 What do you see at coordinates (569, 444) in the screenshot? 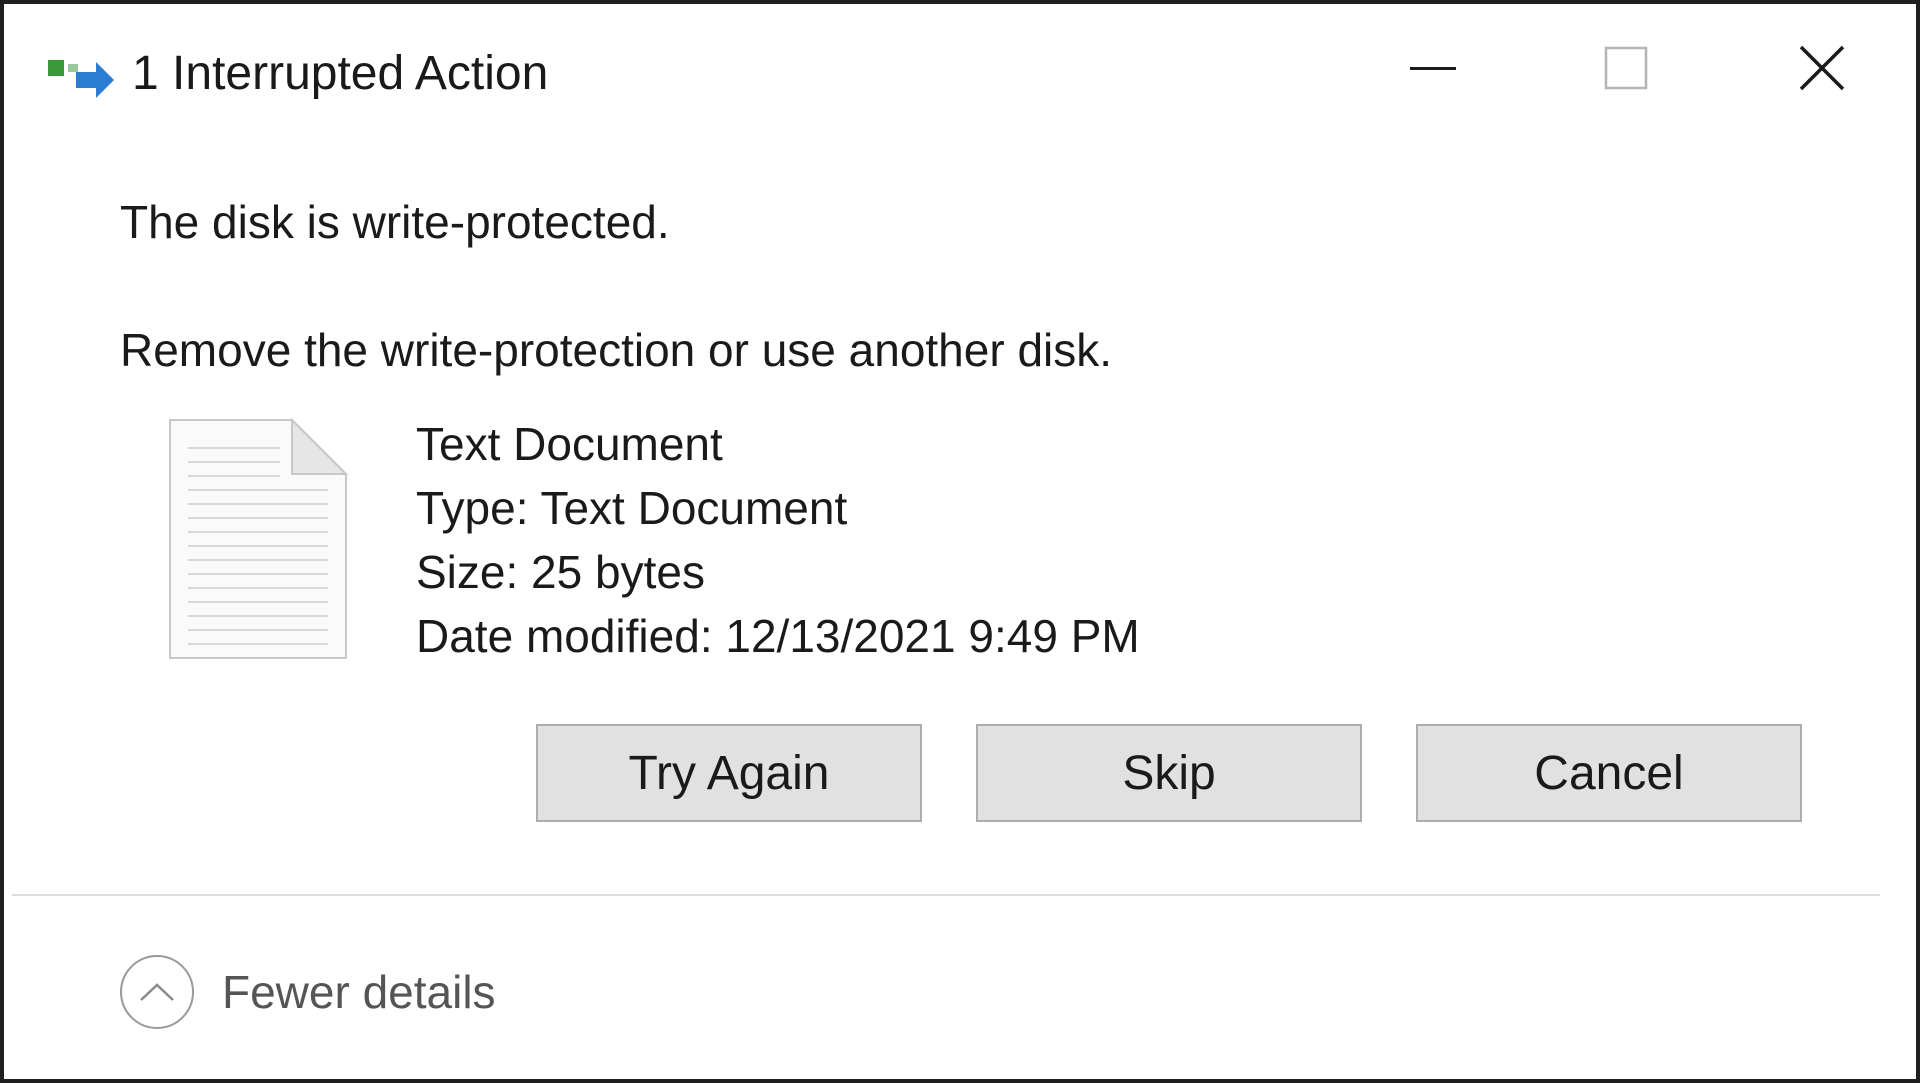
I see `file-name: Text Document` at bounding box center [569, 444].